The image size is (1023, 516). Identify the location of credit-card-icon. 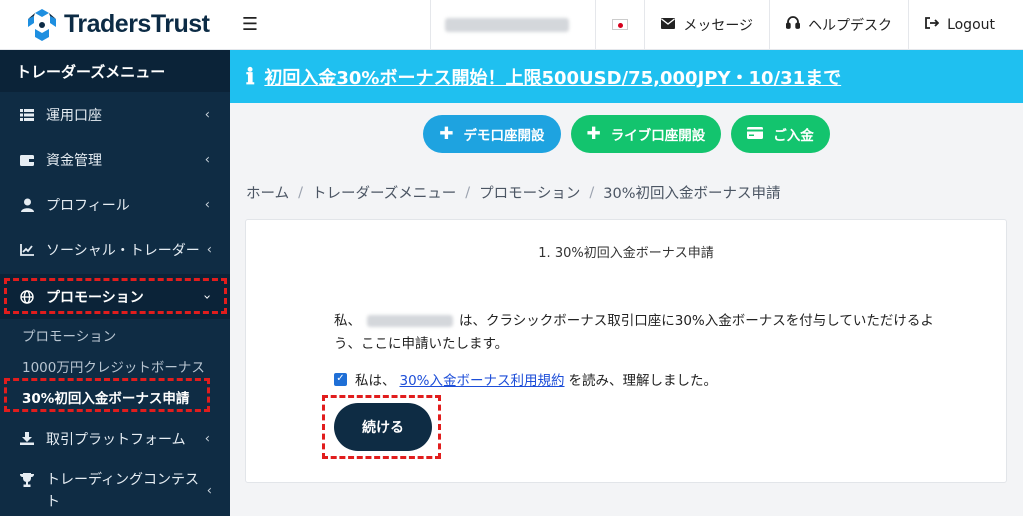
(755, 134).